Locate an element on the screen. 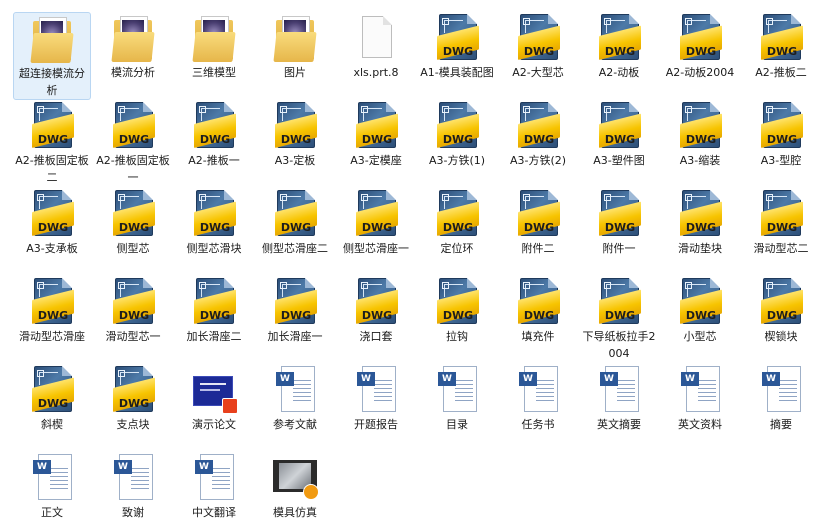 The image size is (817, 522). file-label: A2-推板固定板一 is located at coordinates (133, 169).